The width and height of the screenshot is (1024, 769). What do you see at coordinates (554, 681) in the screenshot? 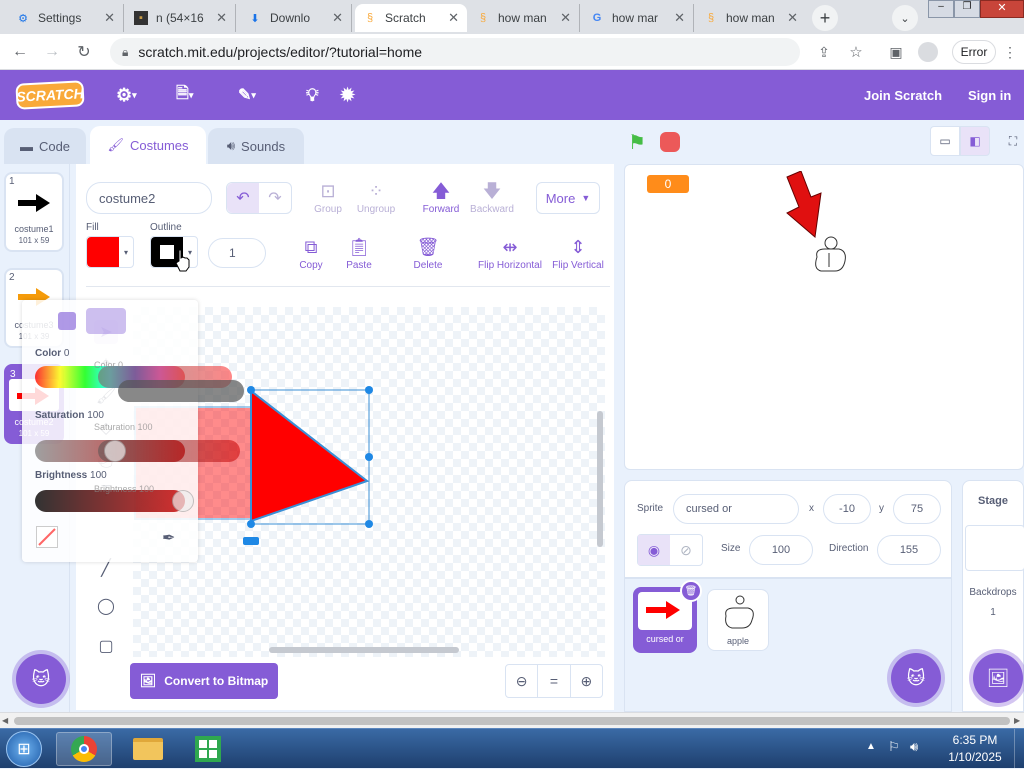
I see `zoom-reset-button: =` at bounding box center [554, 681].